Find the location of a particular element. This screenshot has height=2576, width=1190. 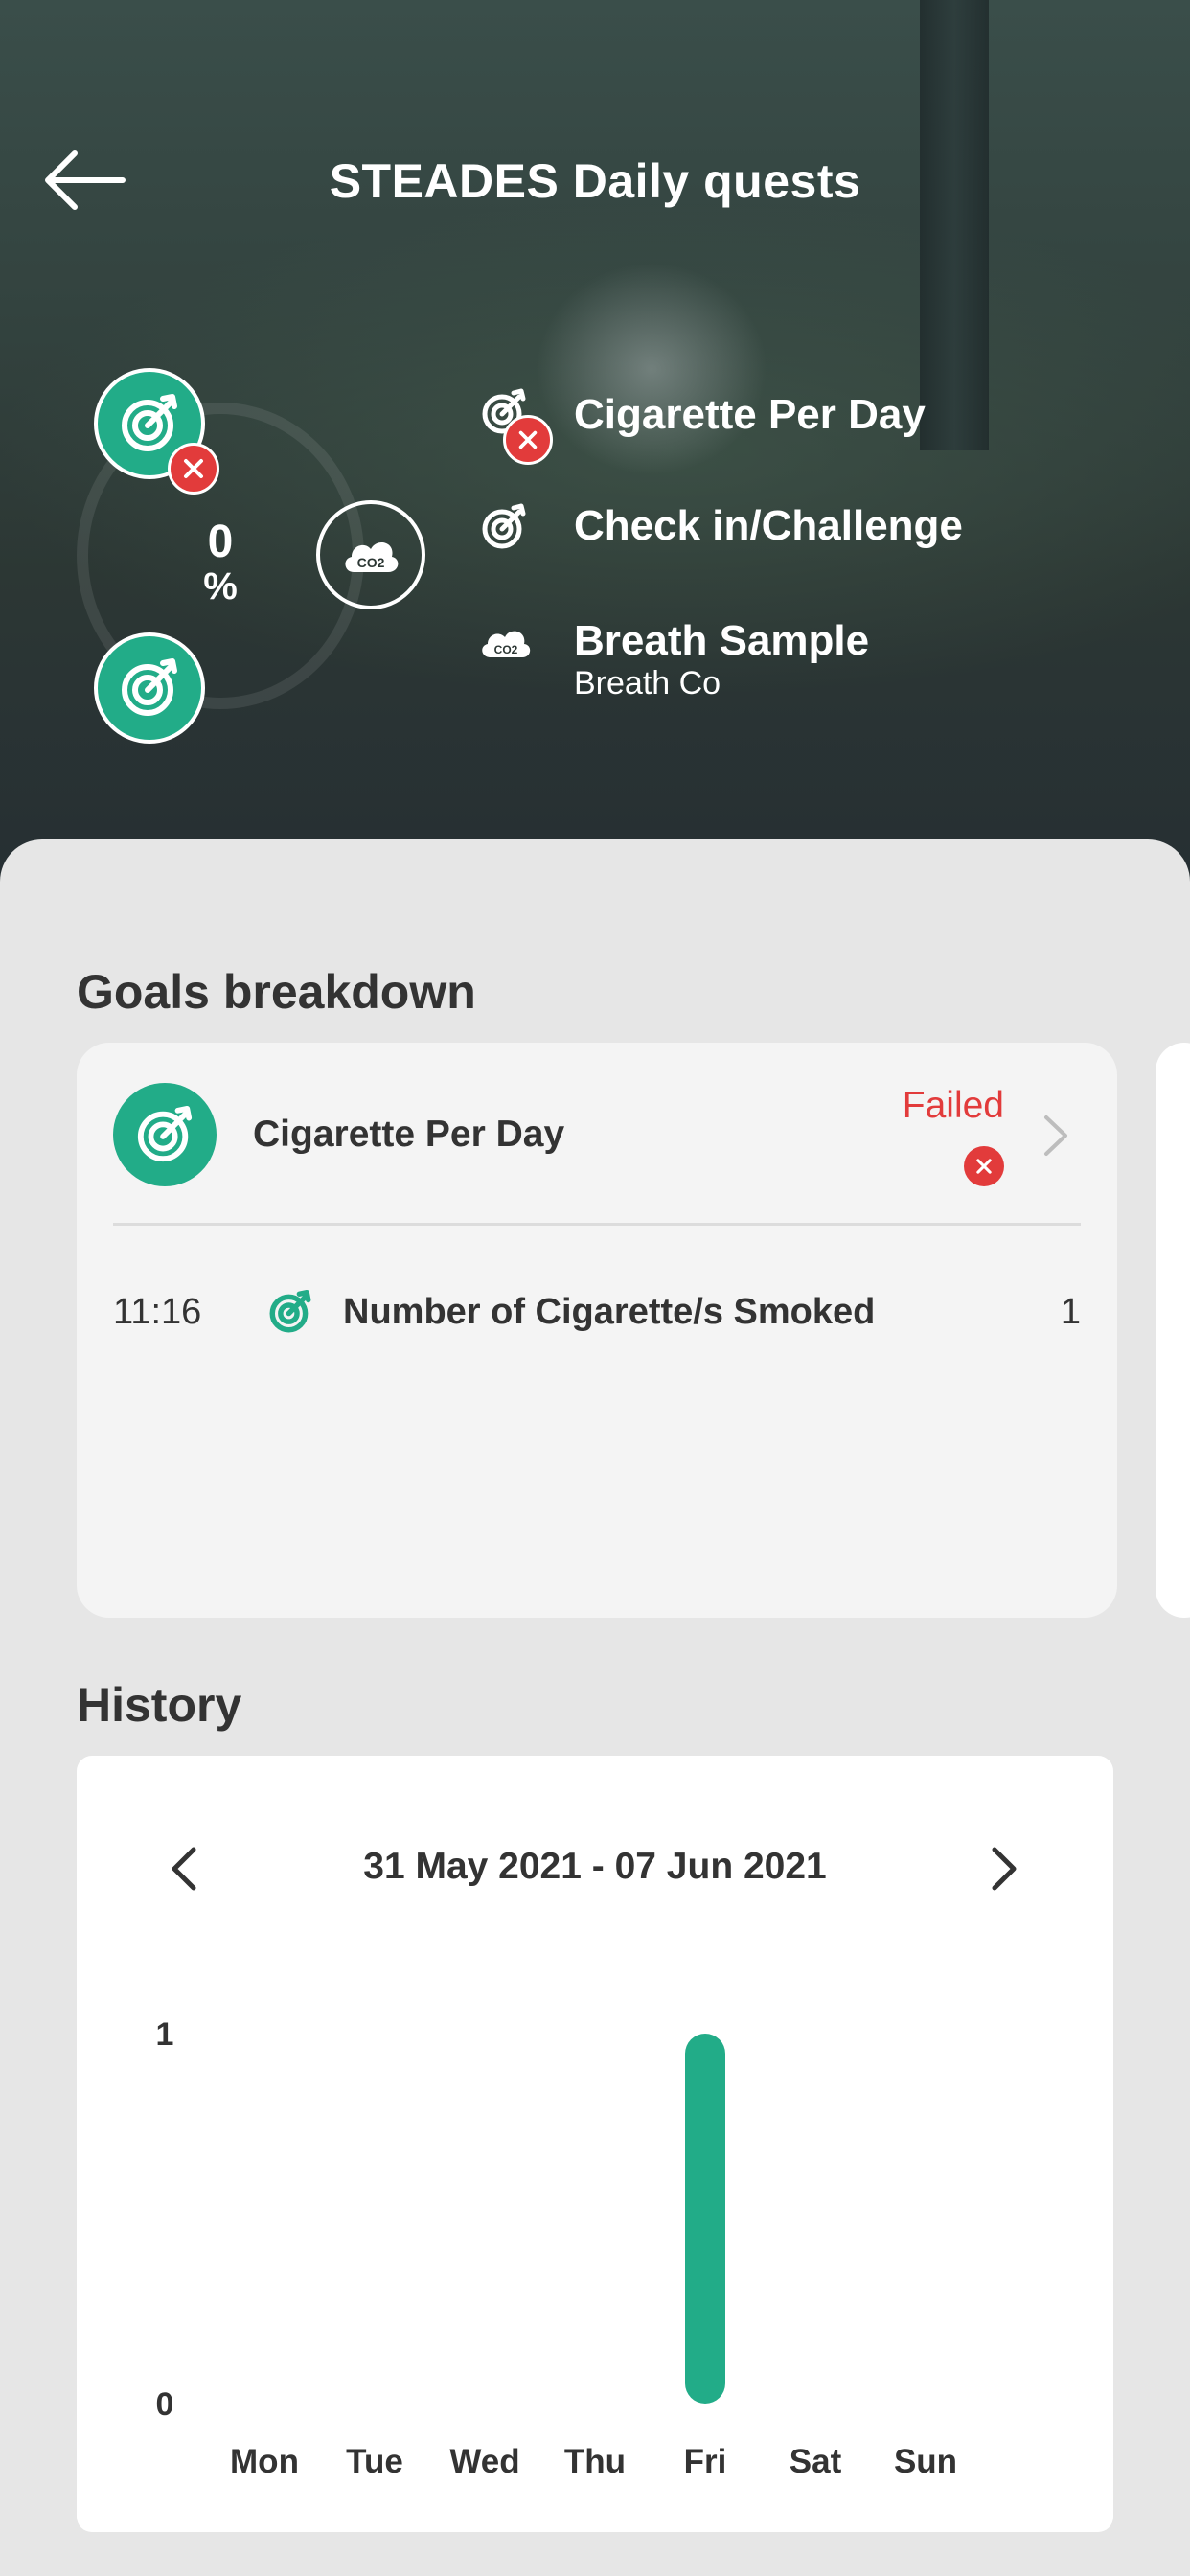

goal-avatar is located at coordinates (165, 1134).